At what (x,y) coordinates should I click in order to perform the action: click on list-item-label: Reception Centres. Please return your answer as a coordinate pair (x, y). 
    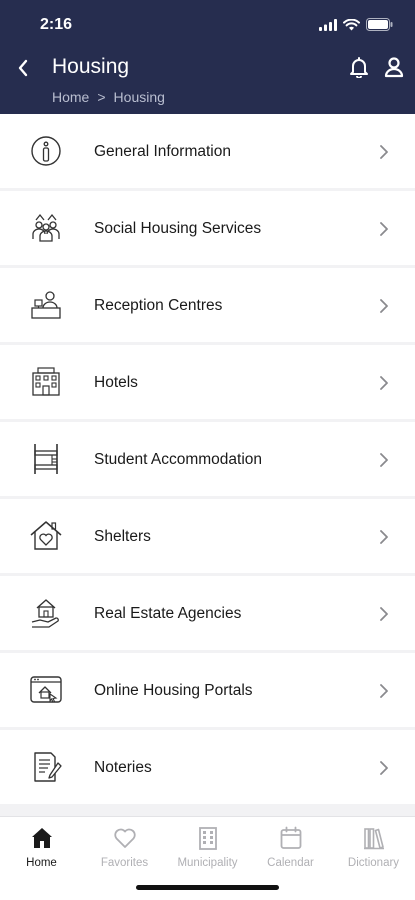
    Looking at the image, I should click on (158, 305).